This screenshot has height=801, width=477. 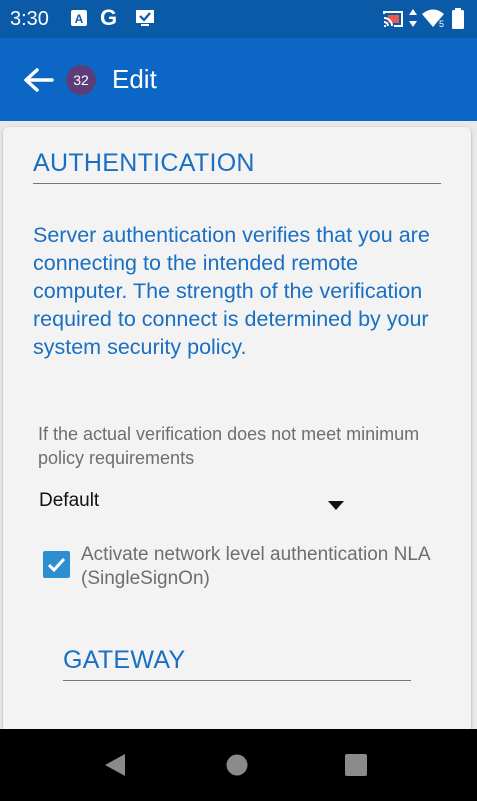 What do you see at coordinates (336, 506) in the screenshot?
I see `dropdown-arrow-icon` at bounding box center [336, 506].